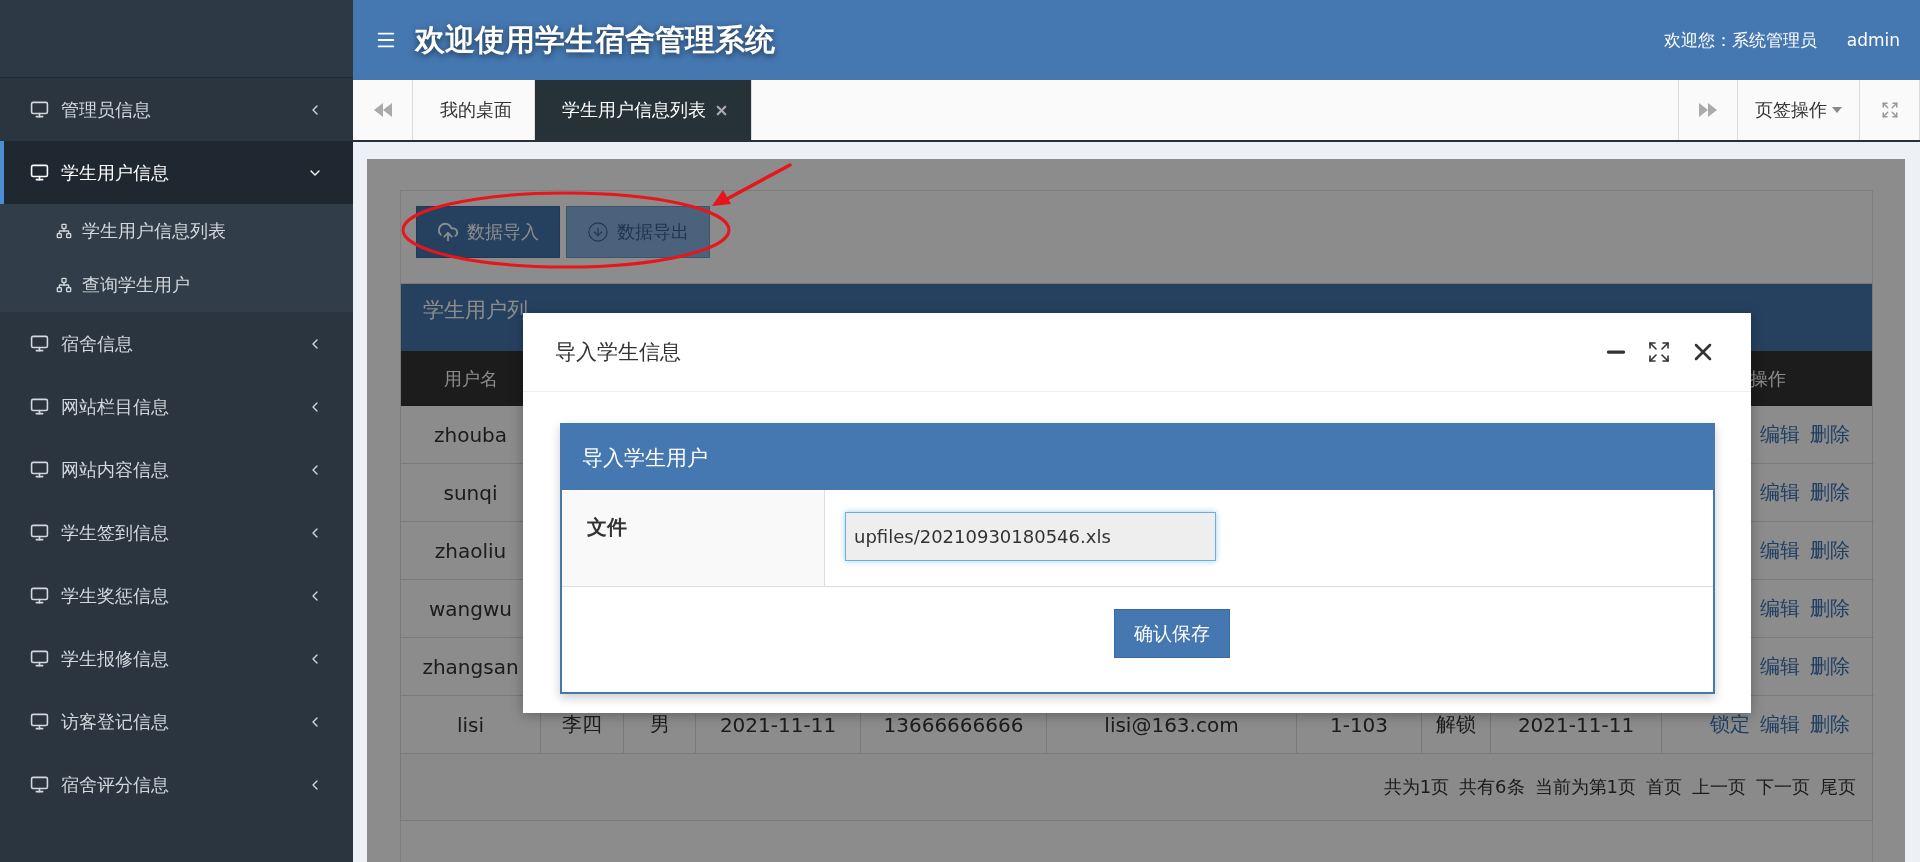 Image resolution: width=1920 pixels, height=862 pixels. What do you see at coordinates (176, 595) in the screenshot?
I see `sidebar-item: 学生奖惩信息` at bounding box center [176, 595].